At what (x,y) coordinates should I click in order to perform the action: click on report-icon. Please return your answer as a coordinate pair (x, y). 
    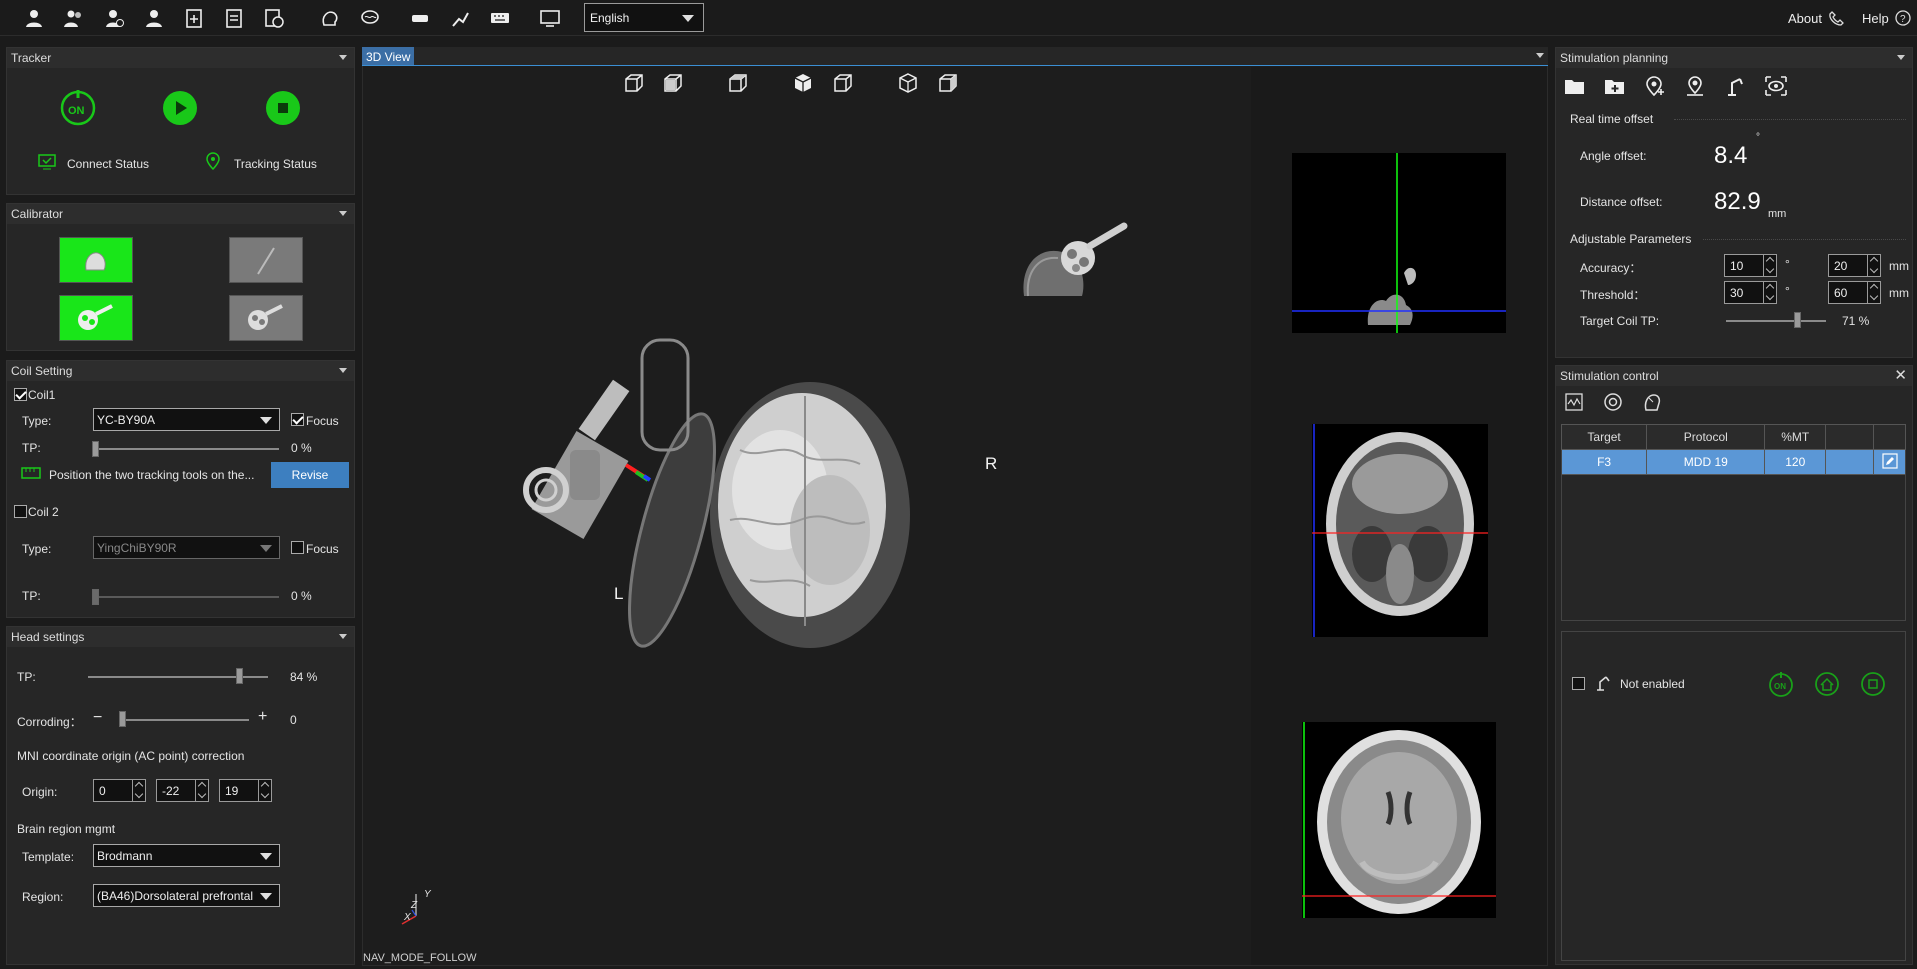
    Looking at the image, I should click on (234, 18).